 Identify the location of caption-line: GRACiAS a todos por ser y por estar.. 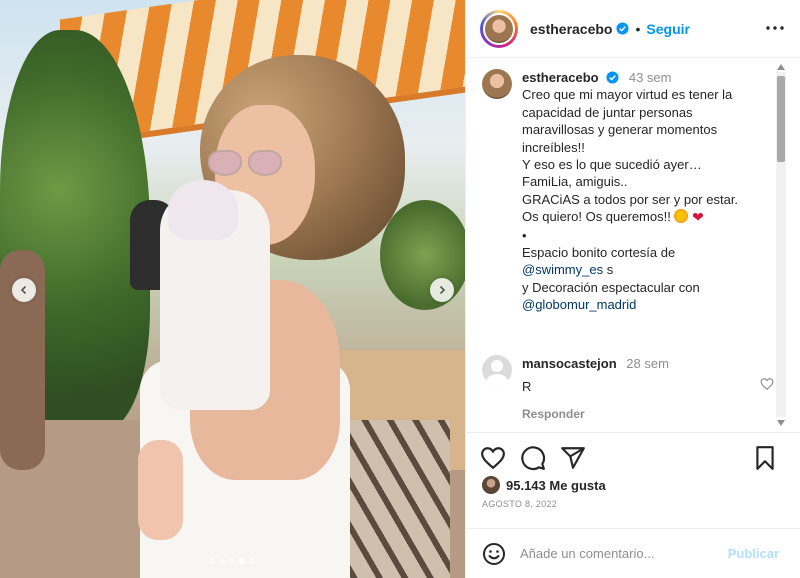
(630, 199).